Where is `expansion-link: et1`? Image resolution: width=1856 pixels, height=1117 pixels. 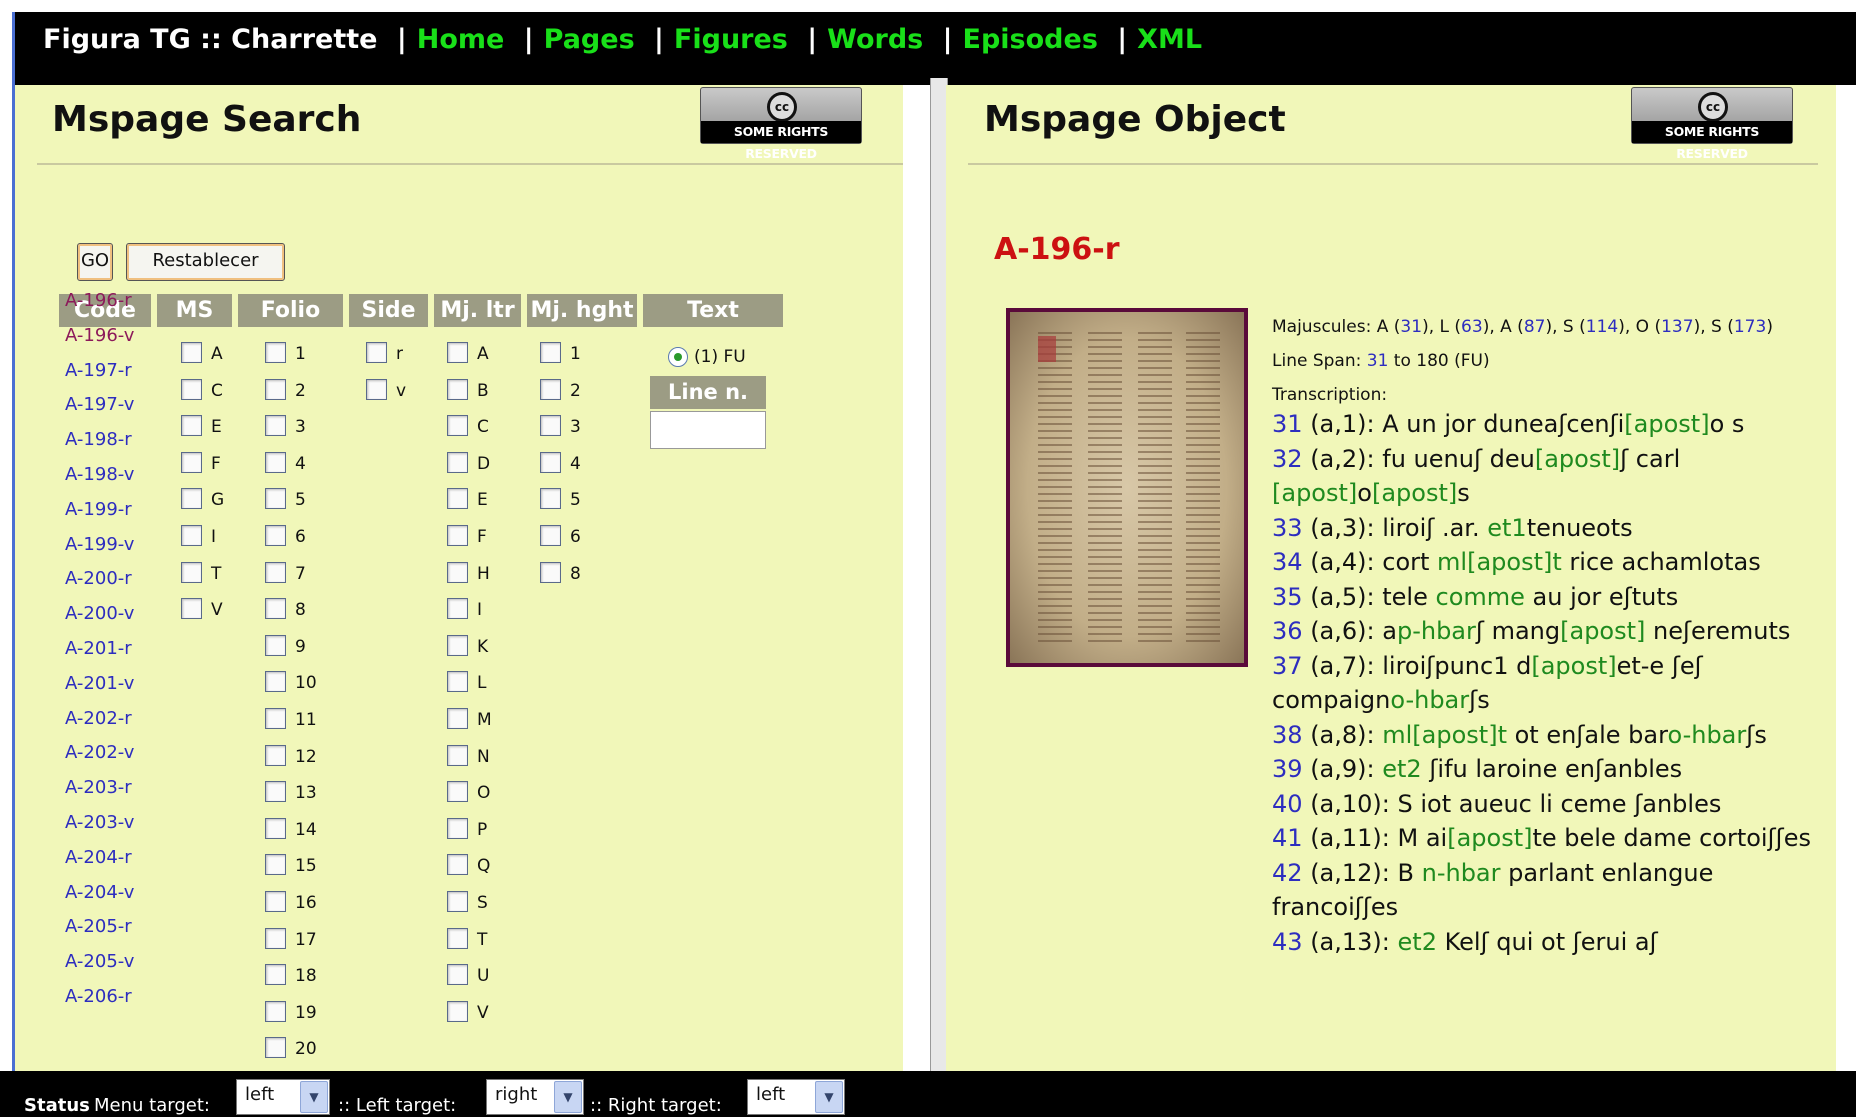
expansion-link: et1 is located at coordinates (1506, 528).